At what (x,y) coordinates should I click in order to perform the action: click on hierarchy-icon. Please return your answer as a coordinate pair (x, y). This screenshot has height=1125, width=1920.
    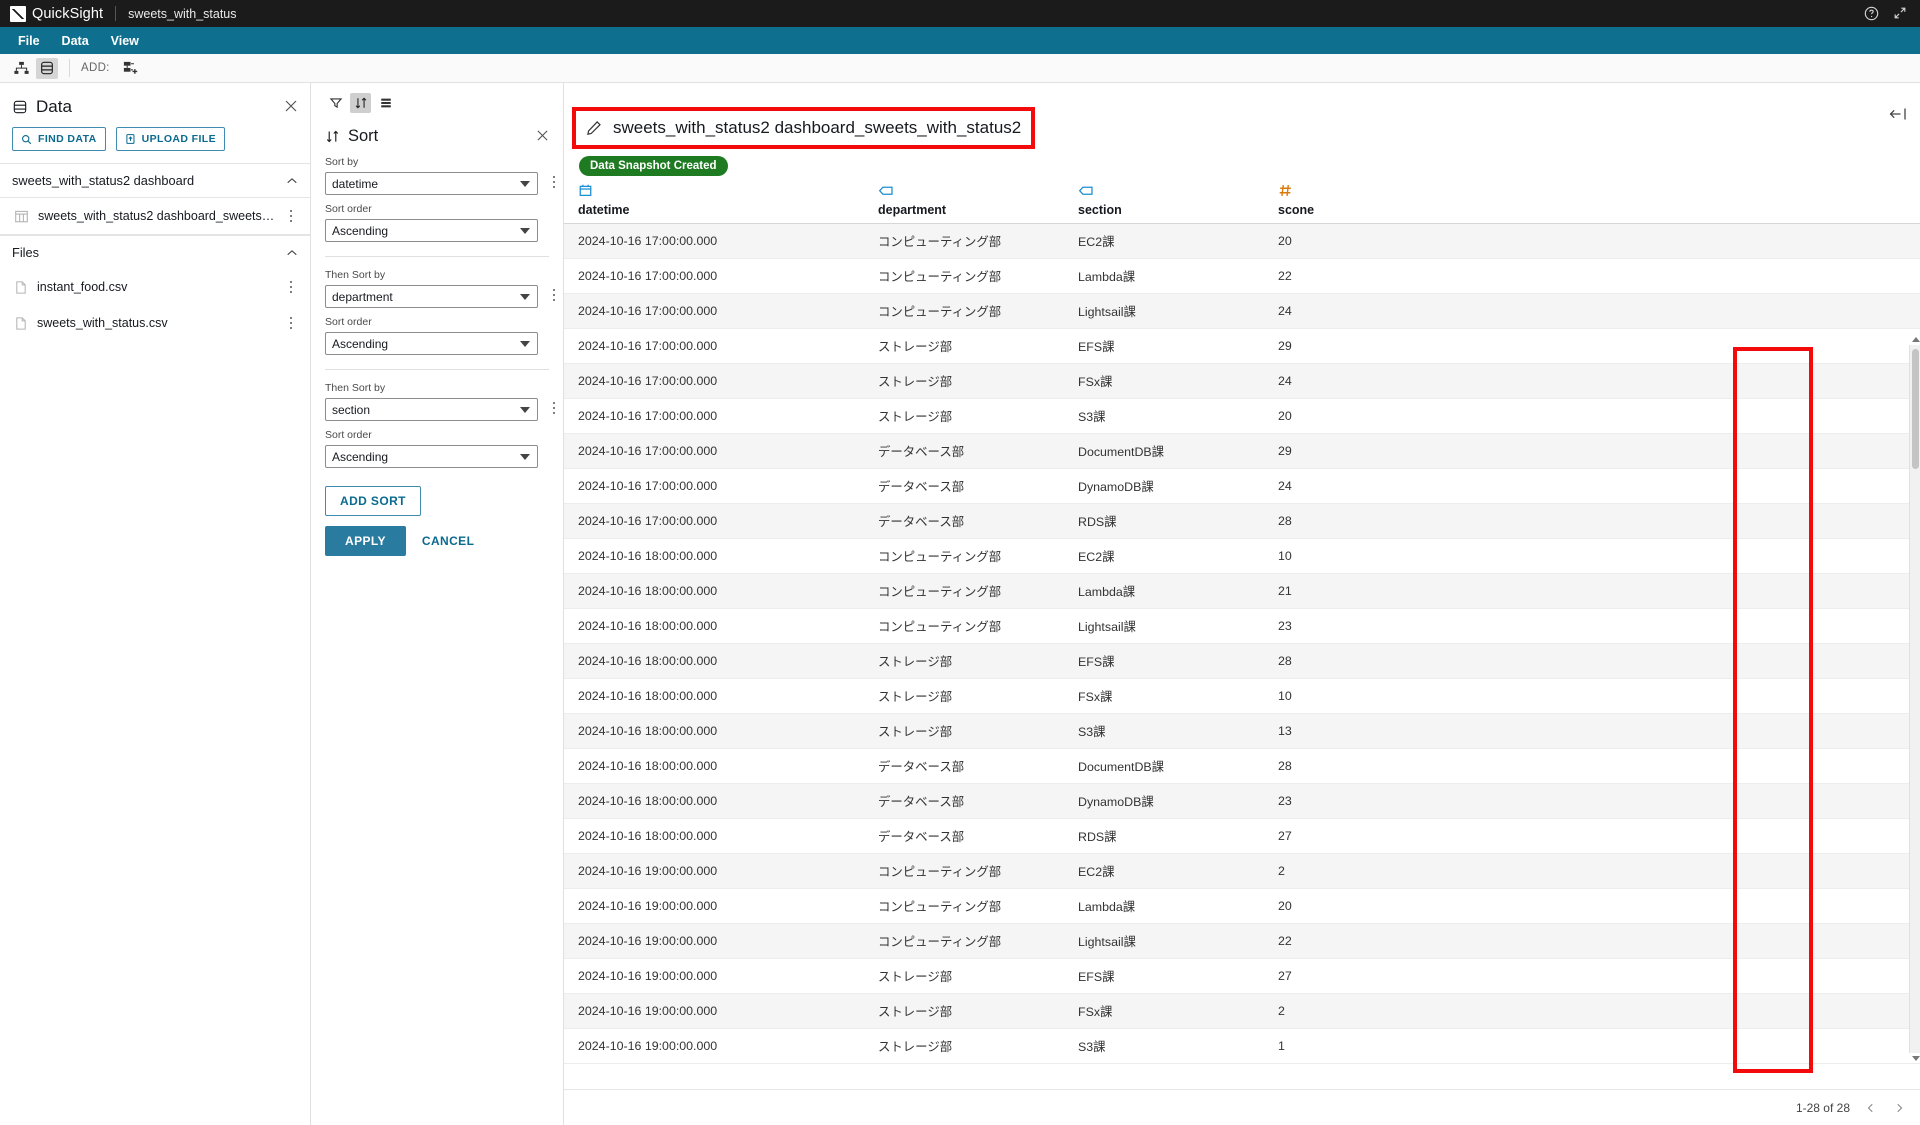
    Looking at the image, I should click on (21, 68).